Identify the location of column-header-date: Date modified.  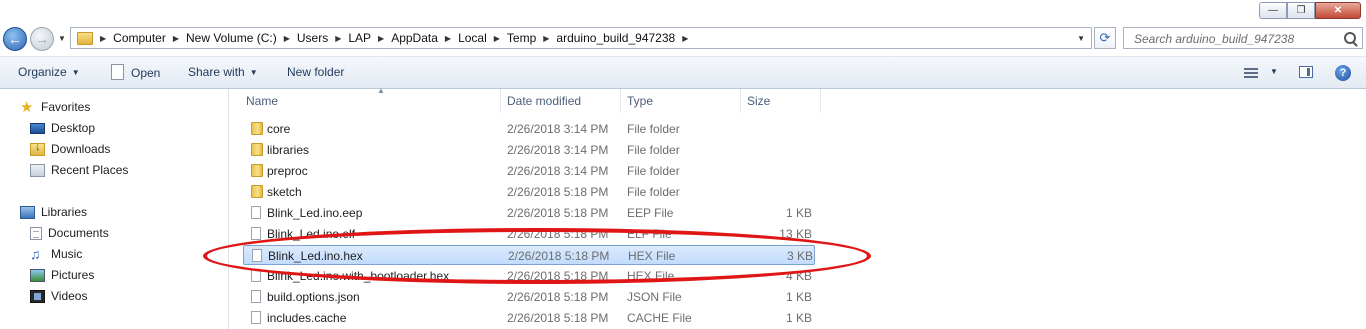
(561, 101).